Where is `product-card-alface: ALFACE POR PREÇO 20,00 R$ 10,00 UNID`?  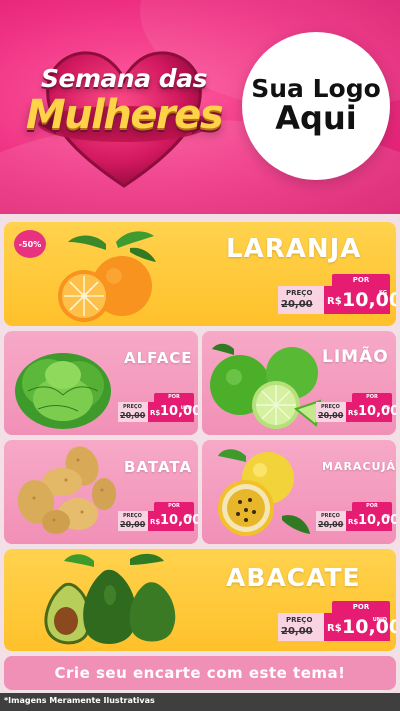 product-card-alface: ALFACE POR PREÇO 20,00 R$ 10,00 UNID is located at coordinates (101, 383).